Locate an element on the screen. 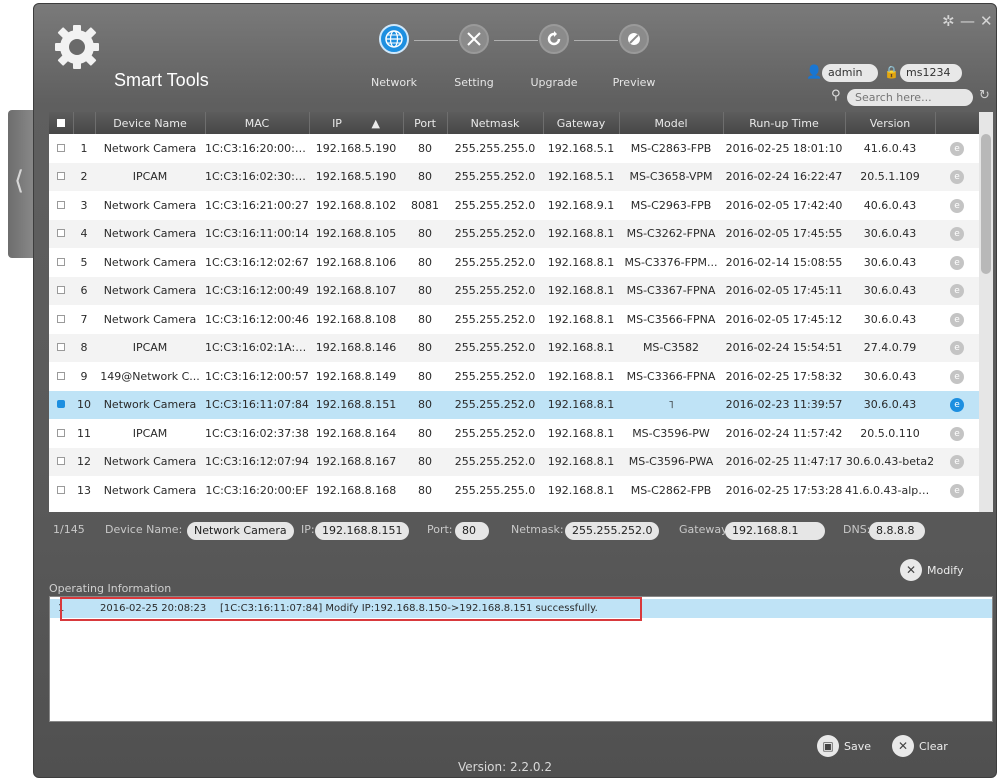 The image size is (999, 780). modify-button: ✕ Modify is located at coordinates (931, 570).